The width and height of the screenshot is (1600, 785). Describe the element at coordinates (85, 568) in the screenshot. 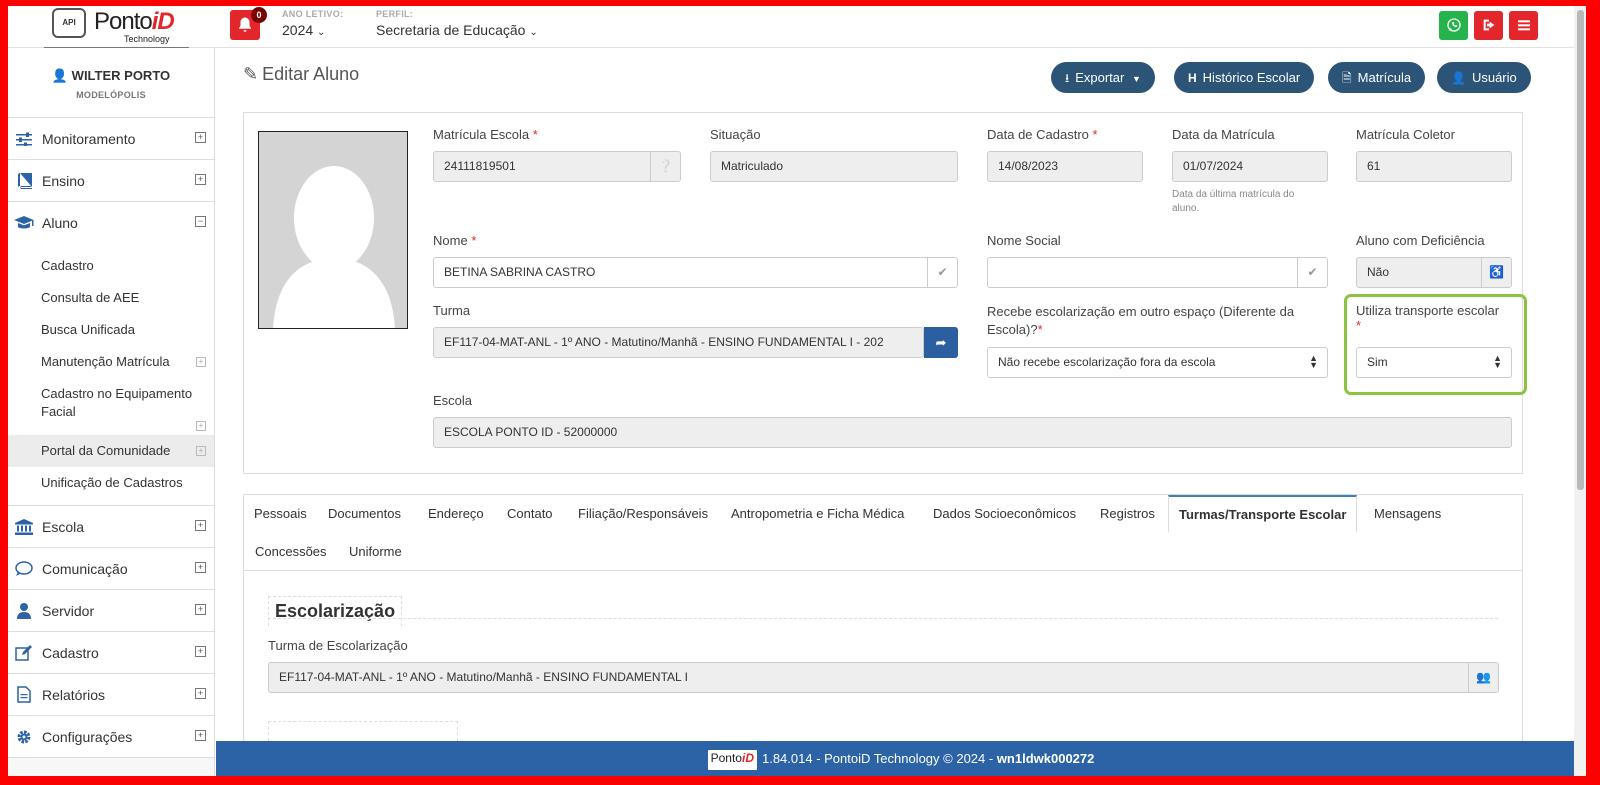

I see `sidebar-item-label: Comunicação` at that location.